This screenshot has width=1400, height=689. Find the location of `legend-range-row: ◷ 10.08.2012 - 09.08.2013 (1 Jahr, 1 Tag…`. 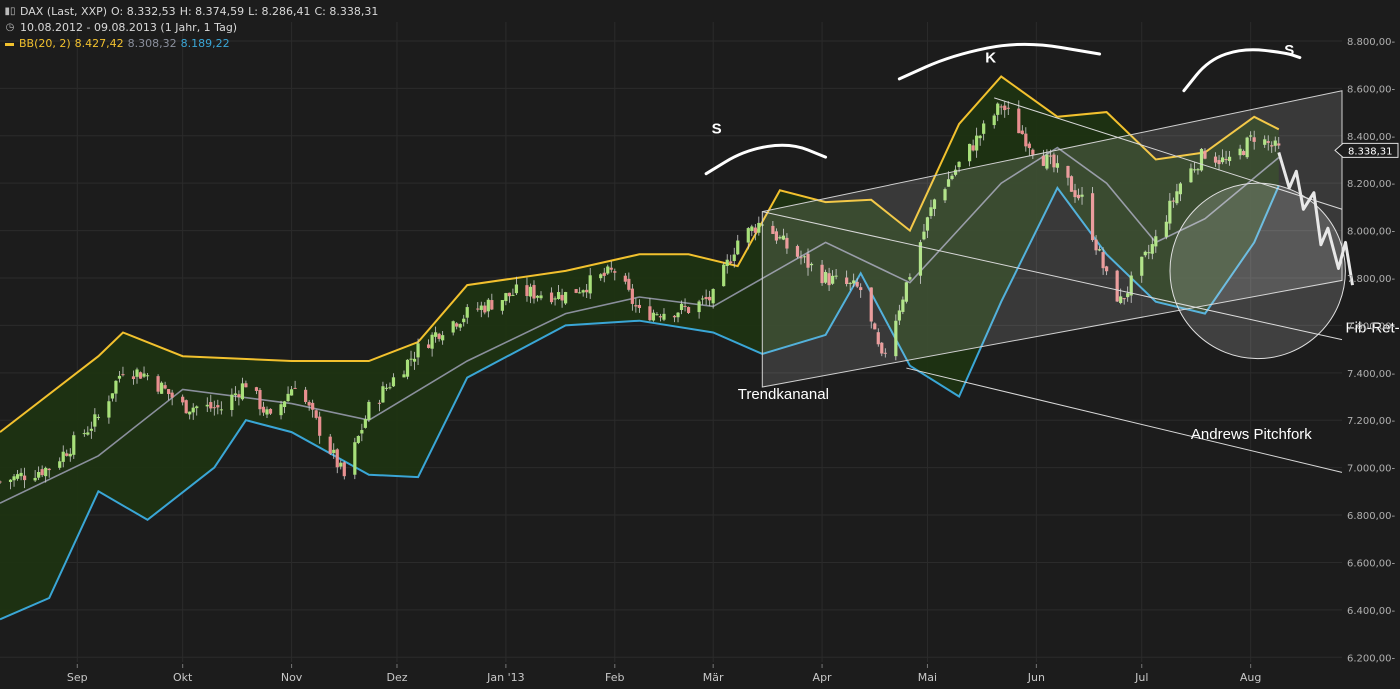

legend-range-row: ◷ 10.08.2012 - 09.08.2013 (1 Jahr, 1 Tag… is located at coordinates (191, 28).